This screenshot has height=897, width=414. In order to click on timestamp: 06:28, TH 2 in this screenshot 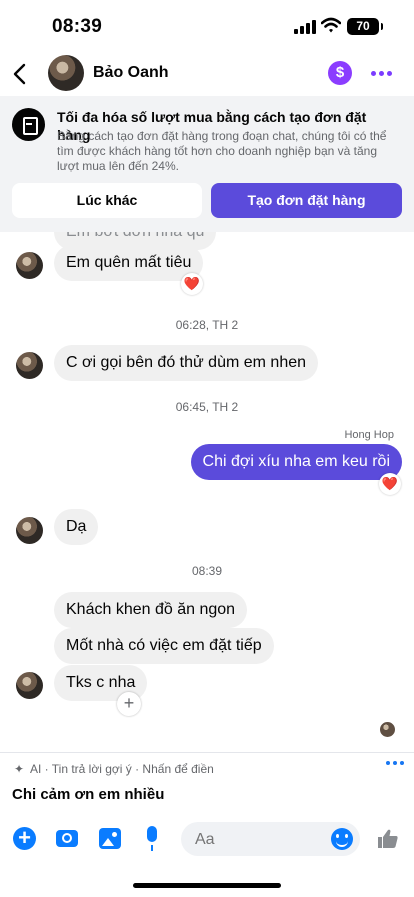, I will do `click(207, 325)`.